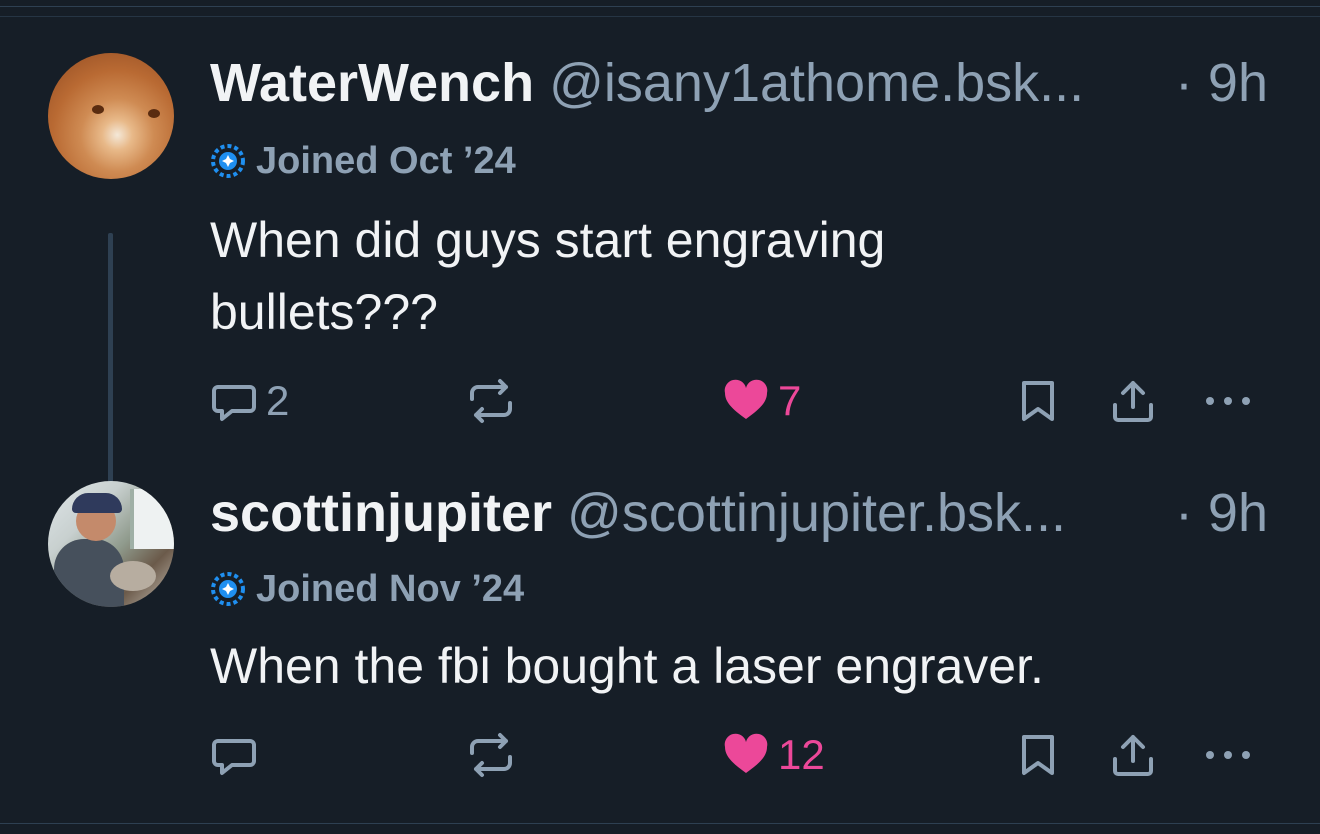 The image size is (1320, 834). Describe the element at coordinates (801, 754) in the screenshot. I see `like-count: 12` at that location.